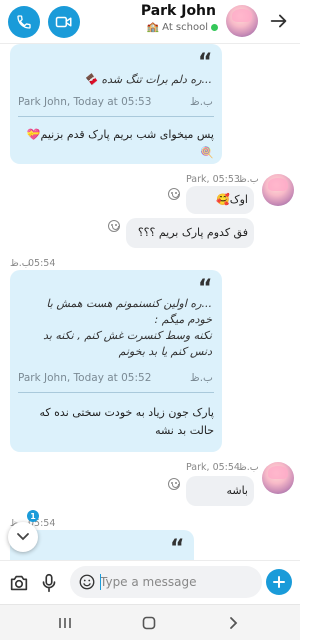 The image size is (320, 640). I want to click on back-chevron-icon, so click(234, 623).